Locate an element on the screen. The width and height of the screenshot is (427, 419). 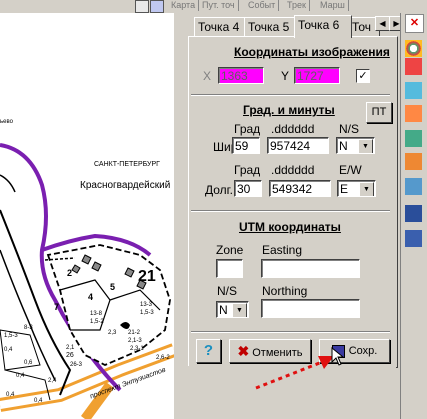
tab-scroll-left-icon: ◀ is located at coordinates (382, 23).